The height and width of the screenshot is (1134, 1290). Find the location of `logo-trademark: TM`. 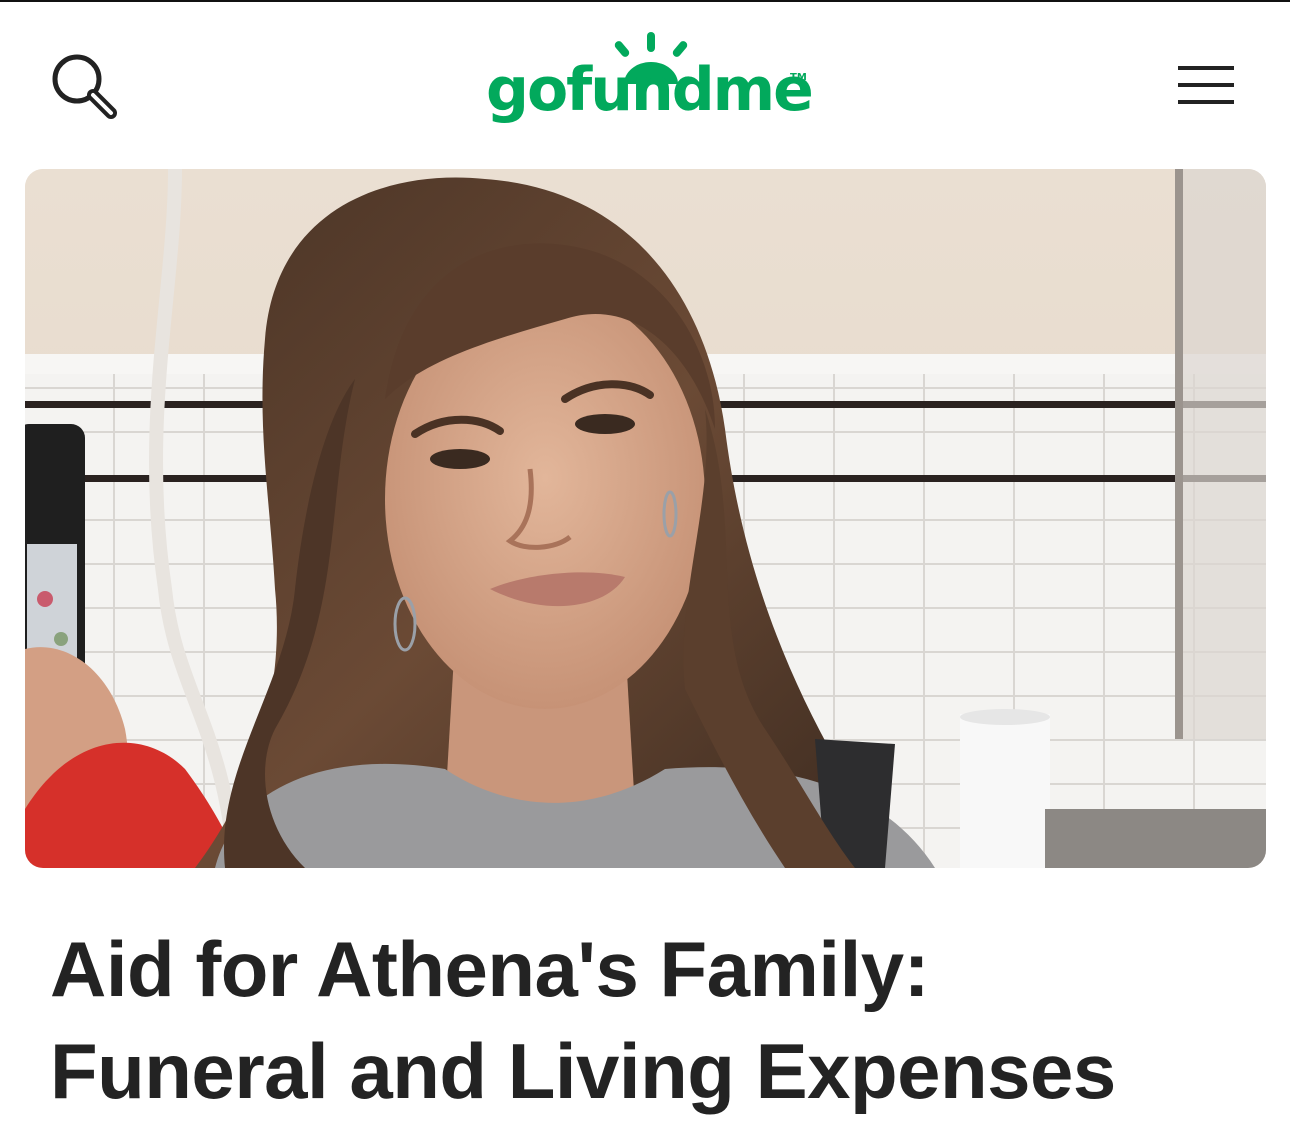

logo-trademark: TM is located at coordinates (798, 77).